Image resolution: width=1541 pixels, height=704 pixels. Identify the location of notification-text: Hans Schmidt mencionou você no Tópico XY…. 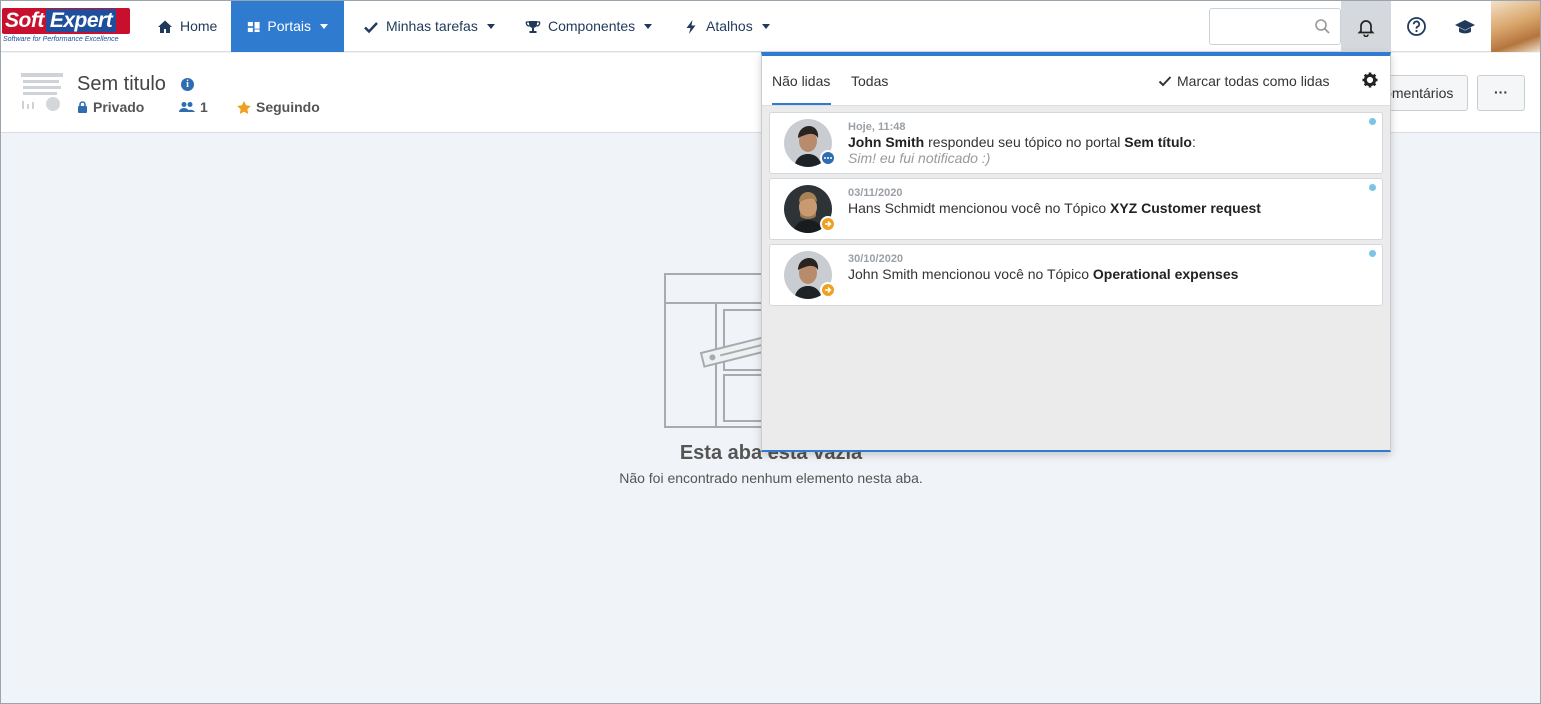
(1054, 208).